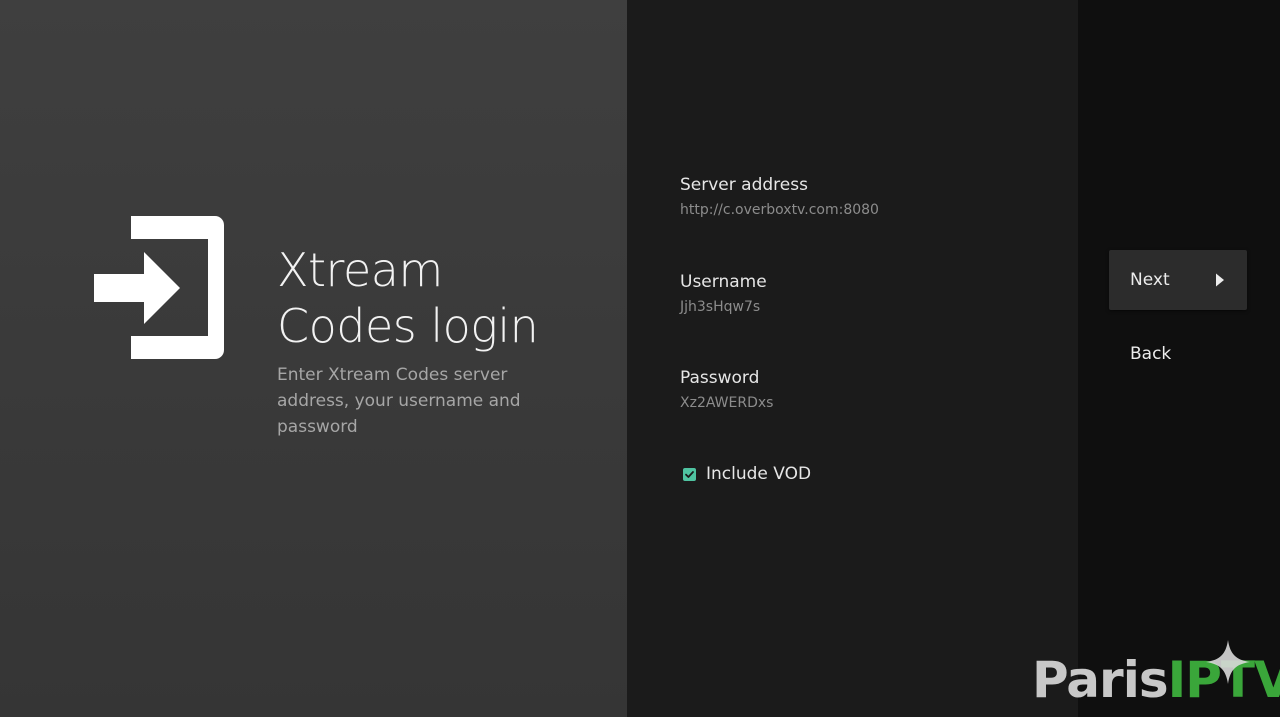  What do you see at coordinates (1150, 280) in the screenshot?
I see `next-button-label: Next` at bounding box center [1150, 280].